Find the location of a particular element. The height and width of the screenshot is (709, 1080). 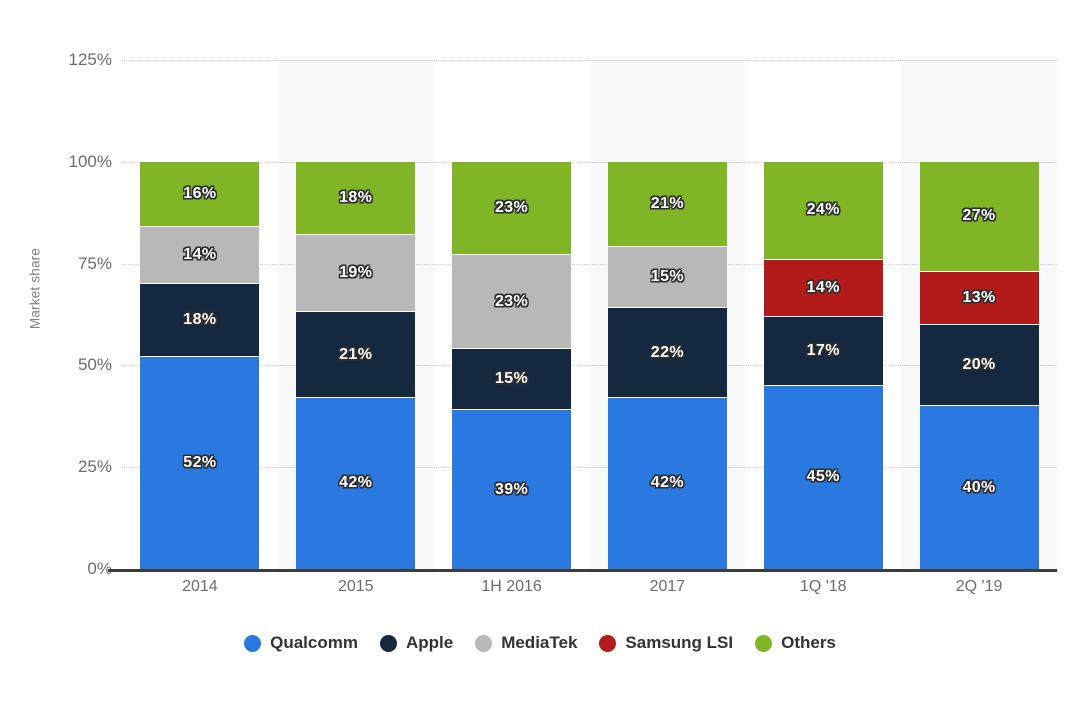

y-axis-tick-label: 0% is located at coordinates (99, 568).